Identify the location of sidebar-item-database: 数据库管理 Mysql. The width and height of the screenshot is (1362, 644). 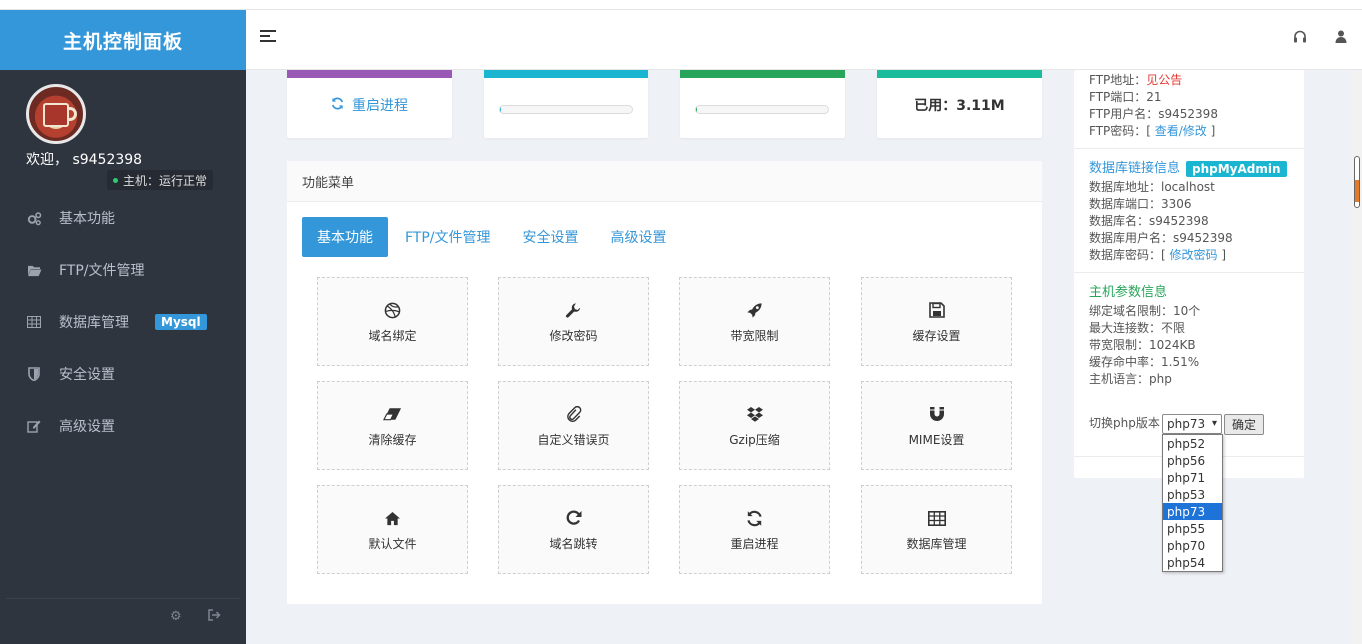
(123, 322).